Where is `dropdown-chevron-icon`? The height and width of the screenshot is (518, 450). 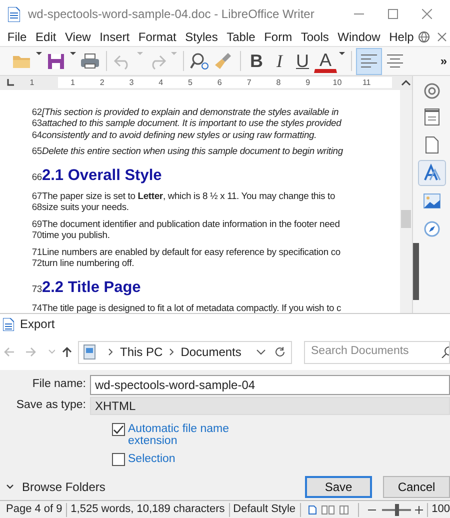 dropdown-chevron-icon is located at coordinates (261, 352).